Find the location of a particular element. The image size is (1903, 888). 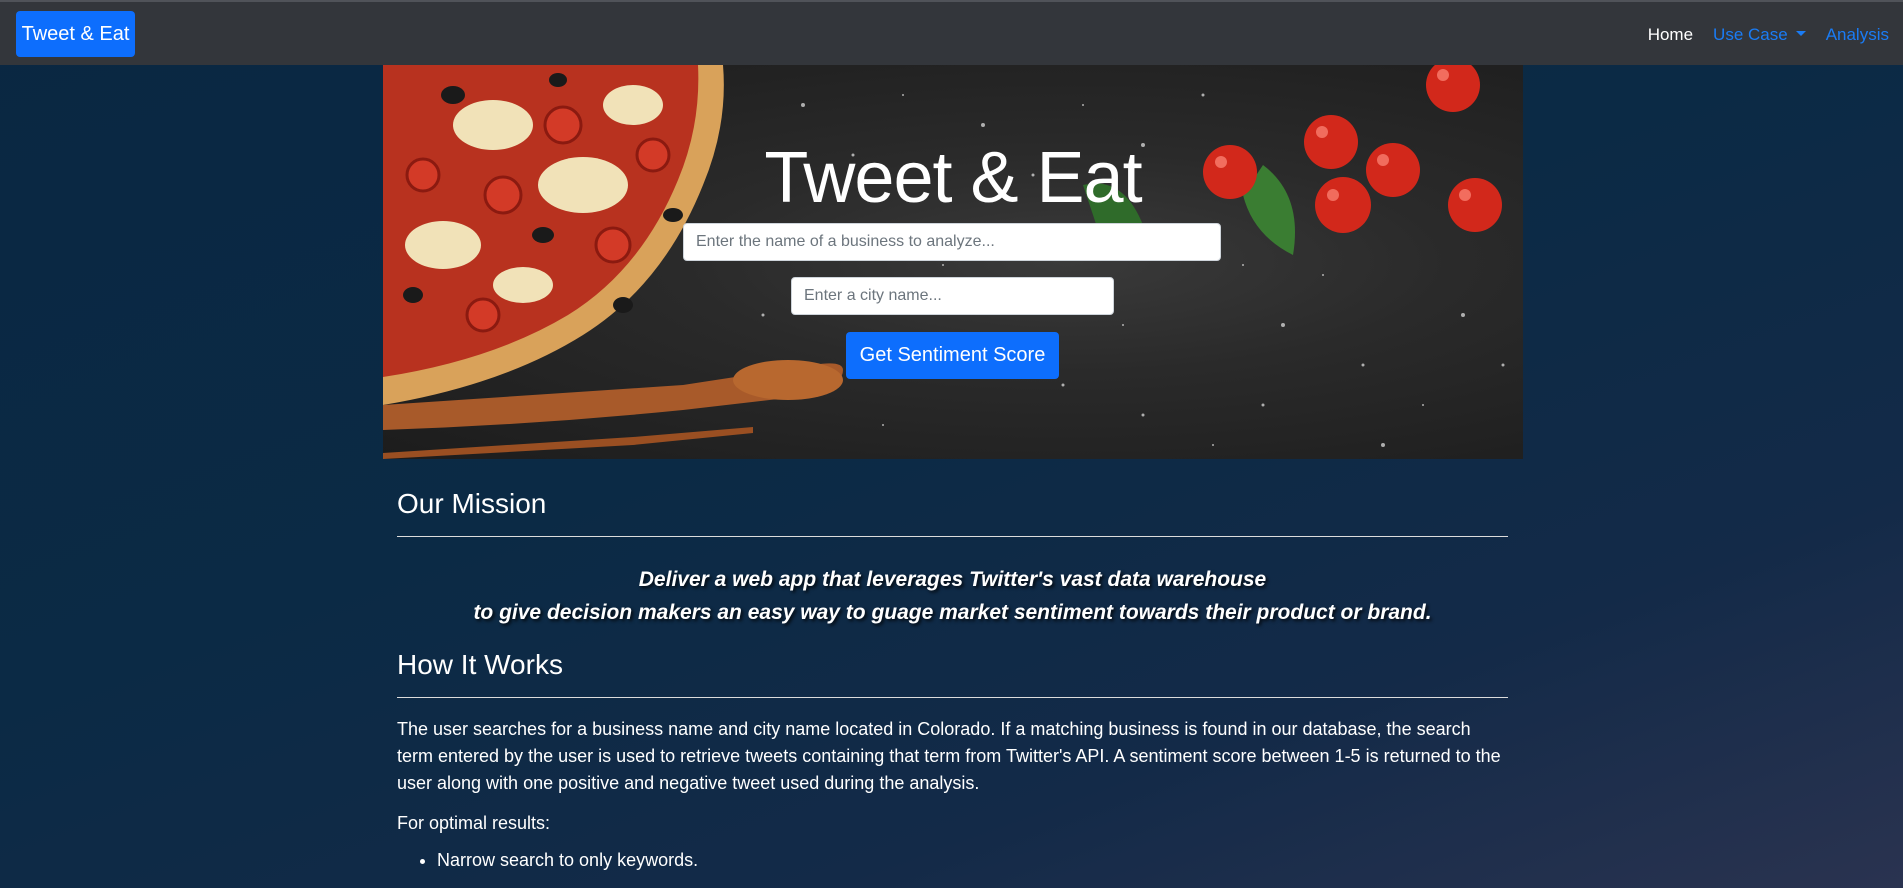

tips-list: Narrow search to only keywords. is located at coordinates (952, 860).